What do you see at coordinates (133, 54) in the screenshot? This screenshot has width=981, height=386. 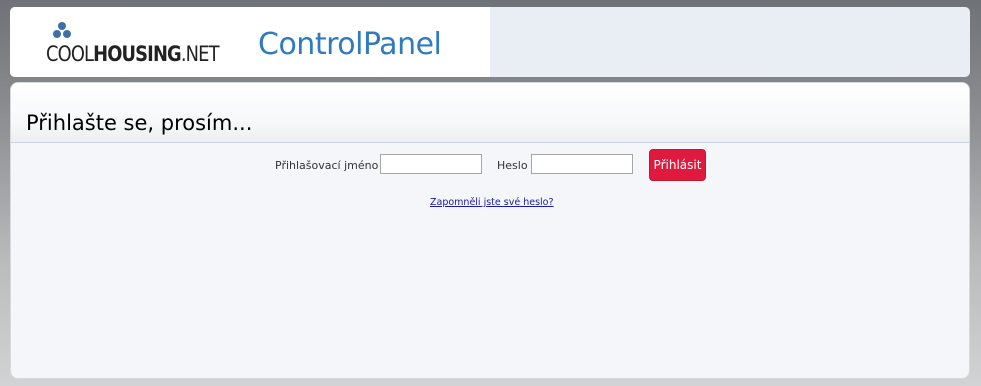 I see `logo-text: COOLHOUSING.NET` at bounding box center [133, 54].